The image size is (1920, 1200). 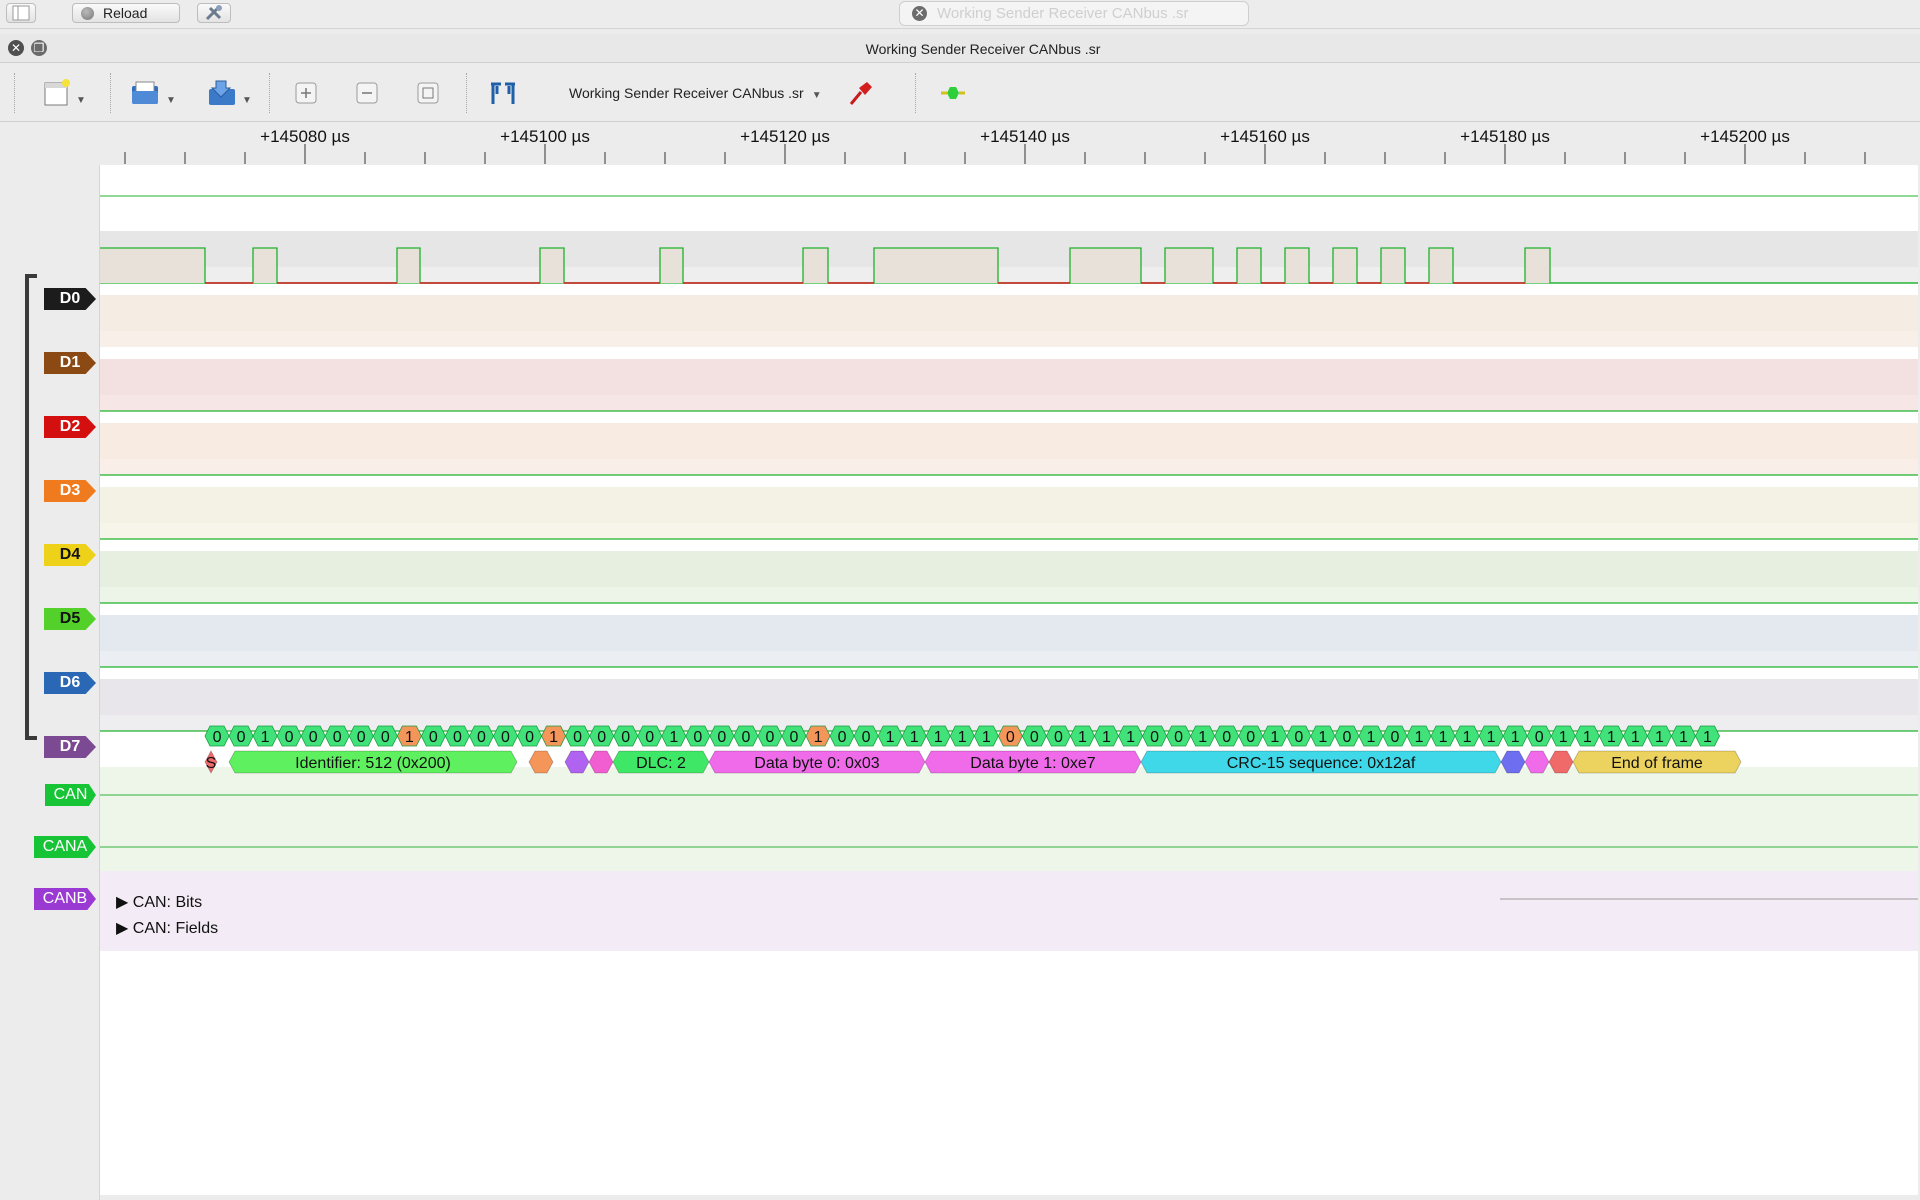 I want to click on save-button: ▼, so click(x=229, y=93).